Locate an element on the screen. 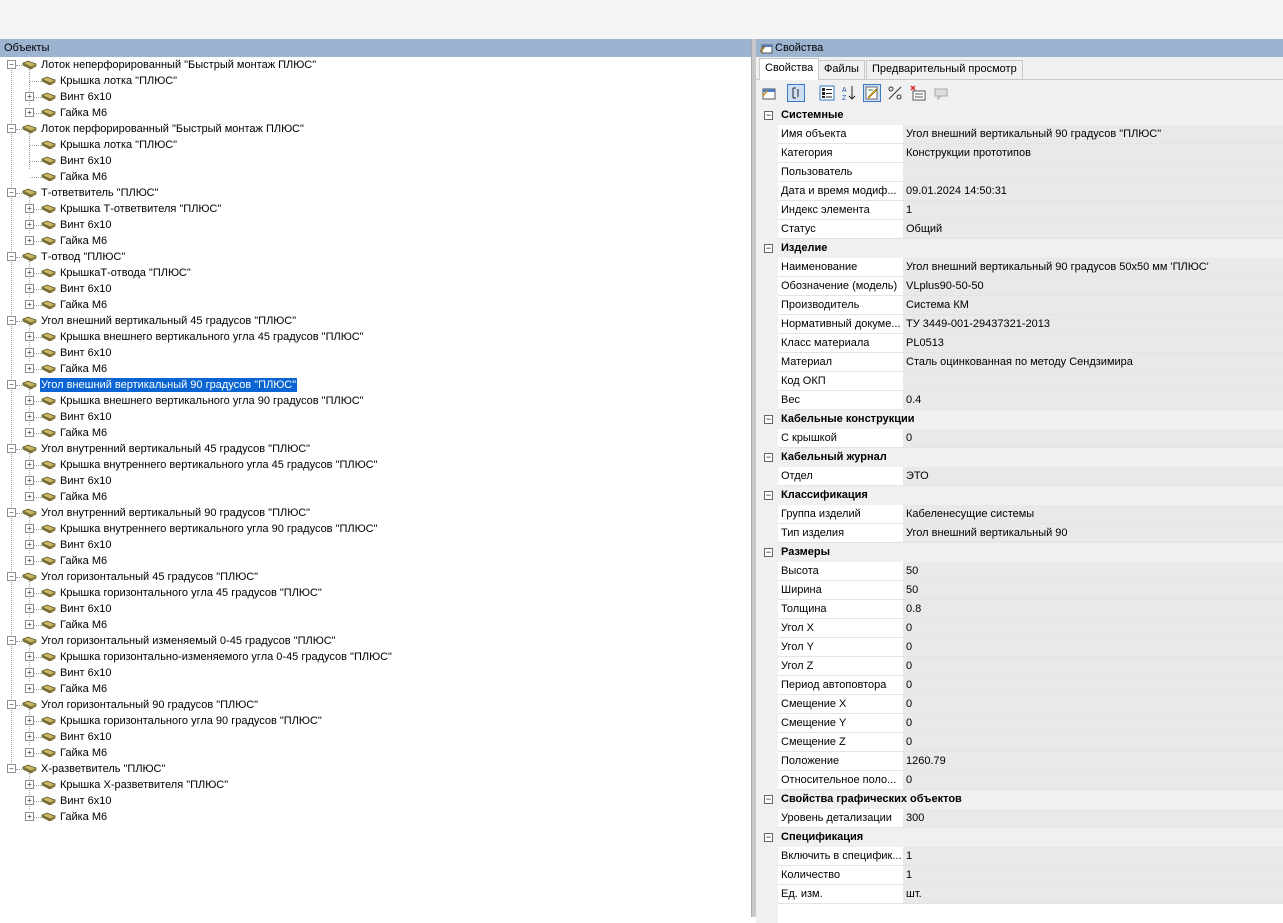 This screenshot has height=923, width=1283. tab-files: Файлы is located at coordinates (841, 69).